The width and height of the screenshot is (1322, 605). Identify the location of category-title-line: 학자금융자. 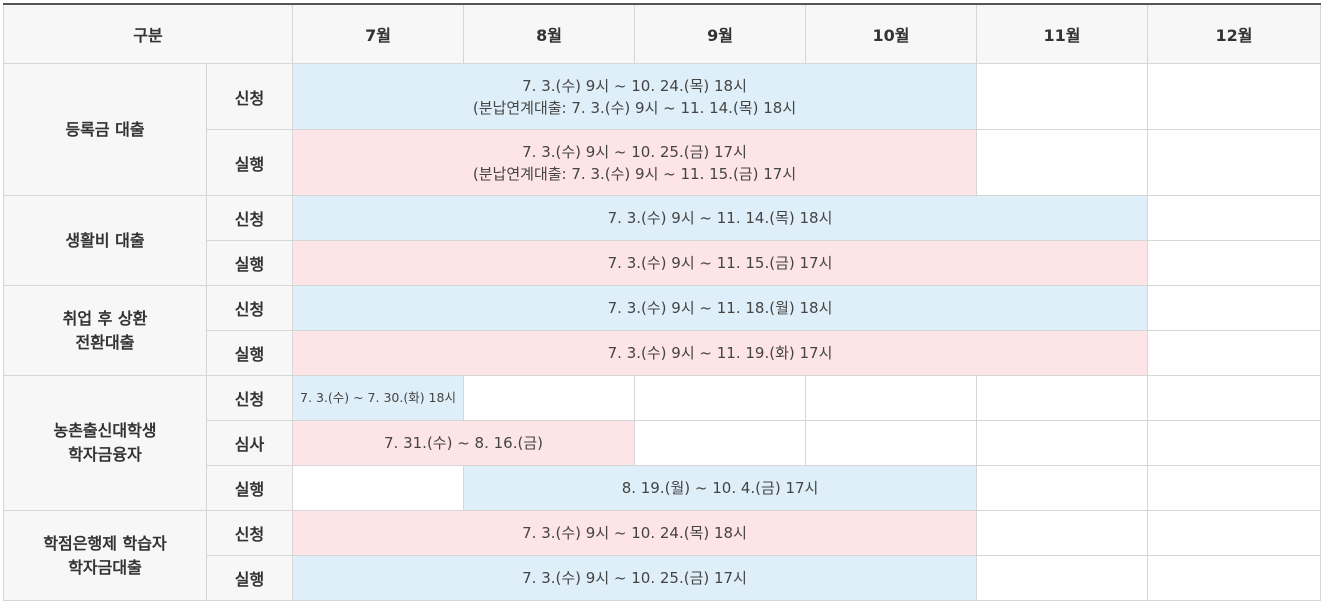
(105, 454).